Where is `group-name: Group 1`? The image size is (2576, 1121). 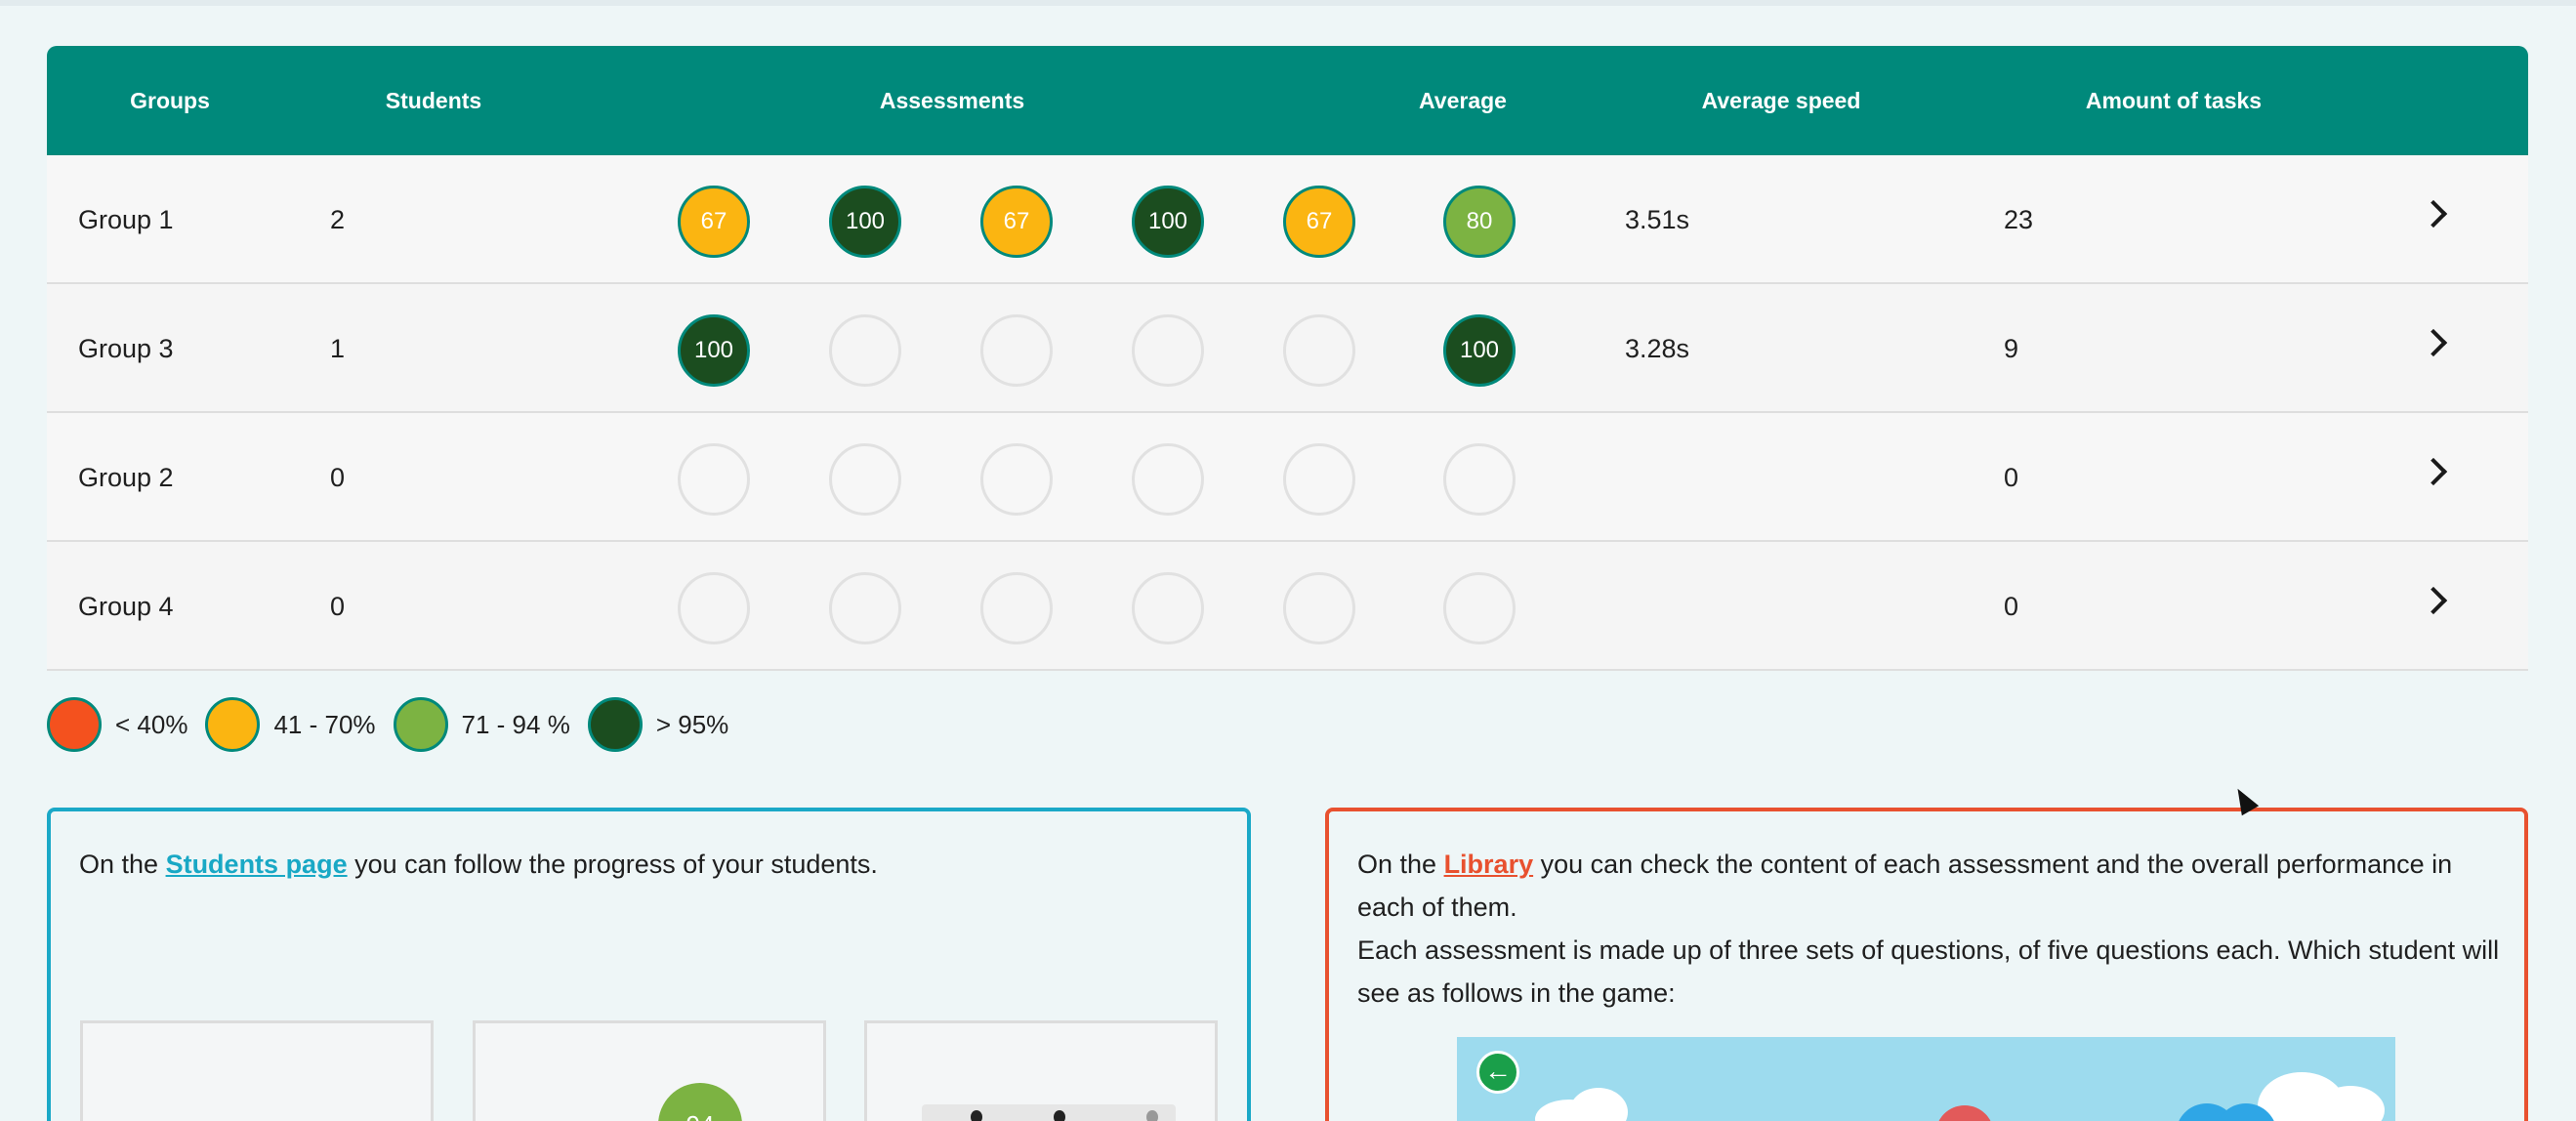 group-name: Group 1 is located at coordinates (126, 220).